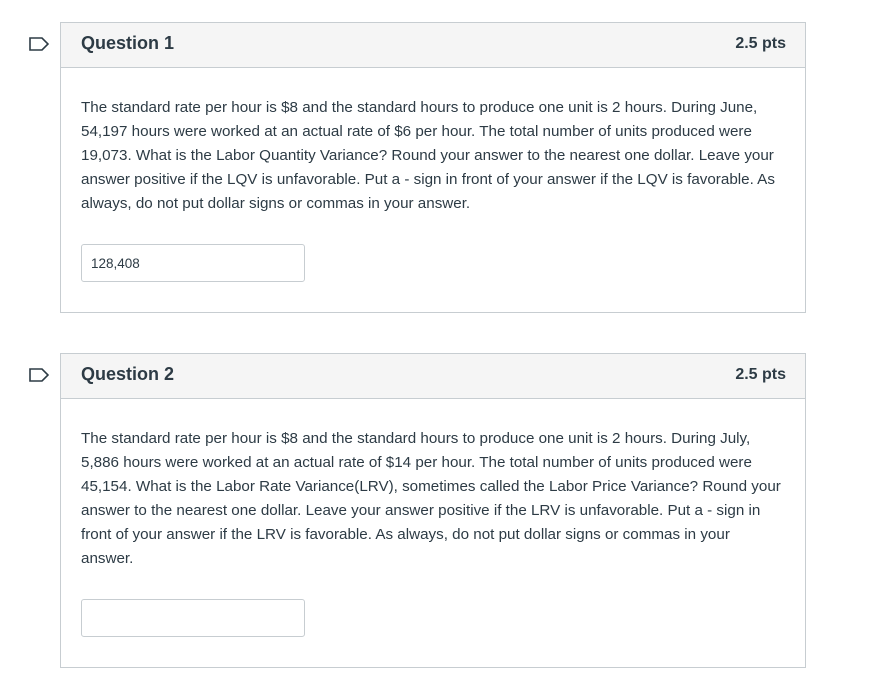  I want to click on flag-question-2-icon, so click(39, 375).